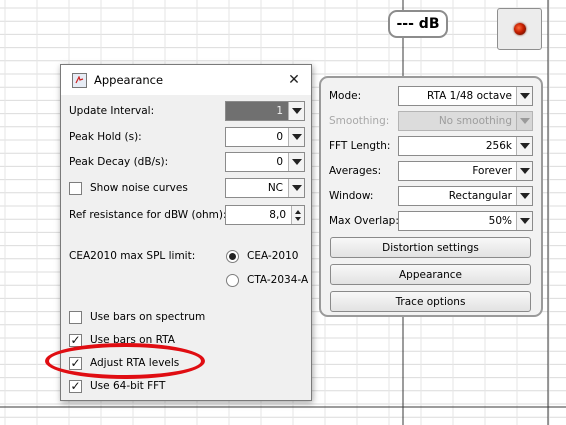  What do you see at coordinates (148, 317) in the screenshot?
I see `bars-spectrum-label: Use bars on spectrum` at bounding box center [148, 317].